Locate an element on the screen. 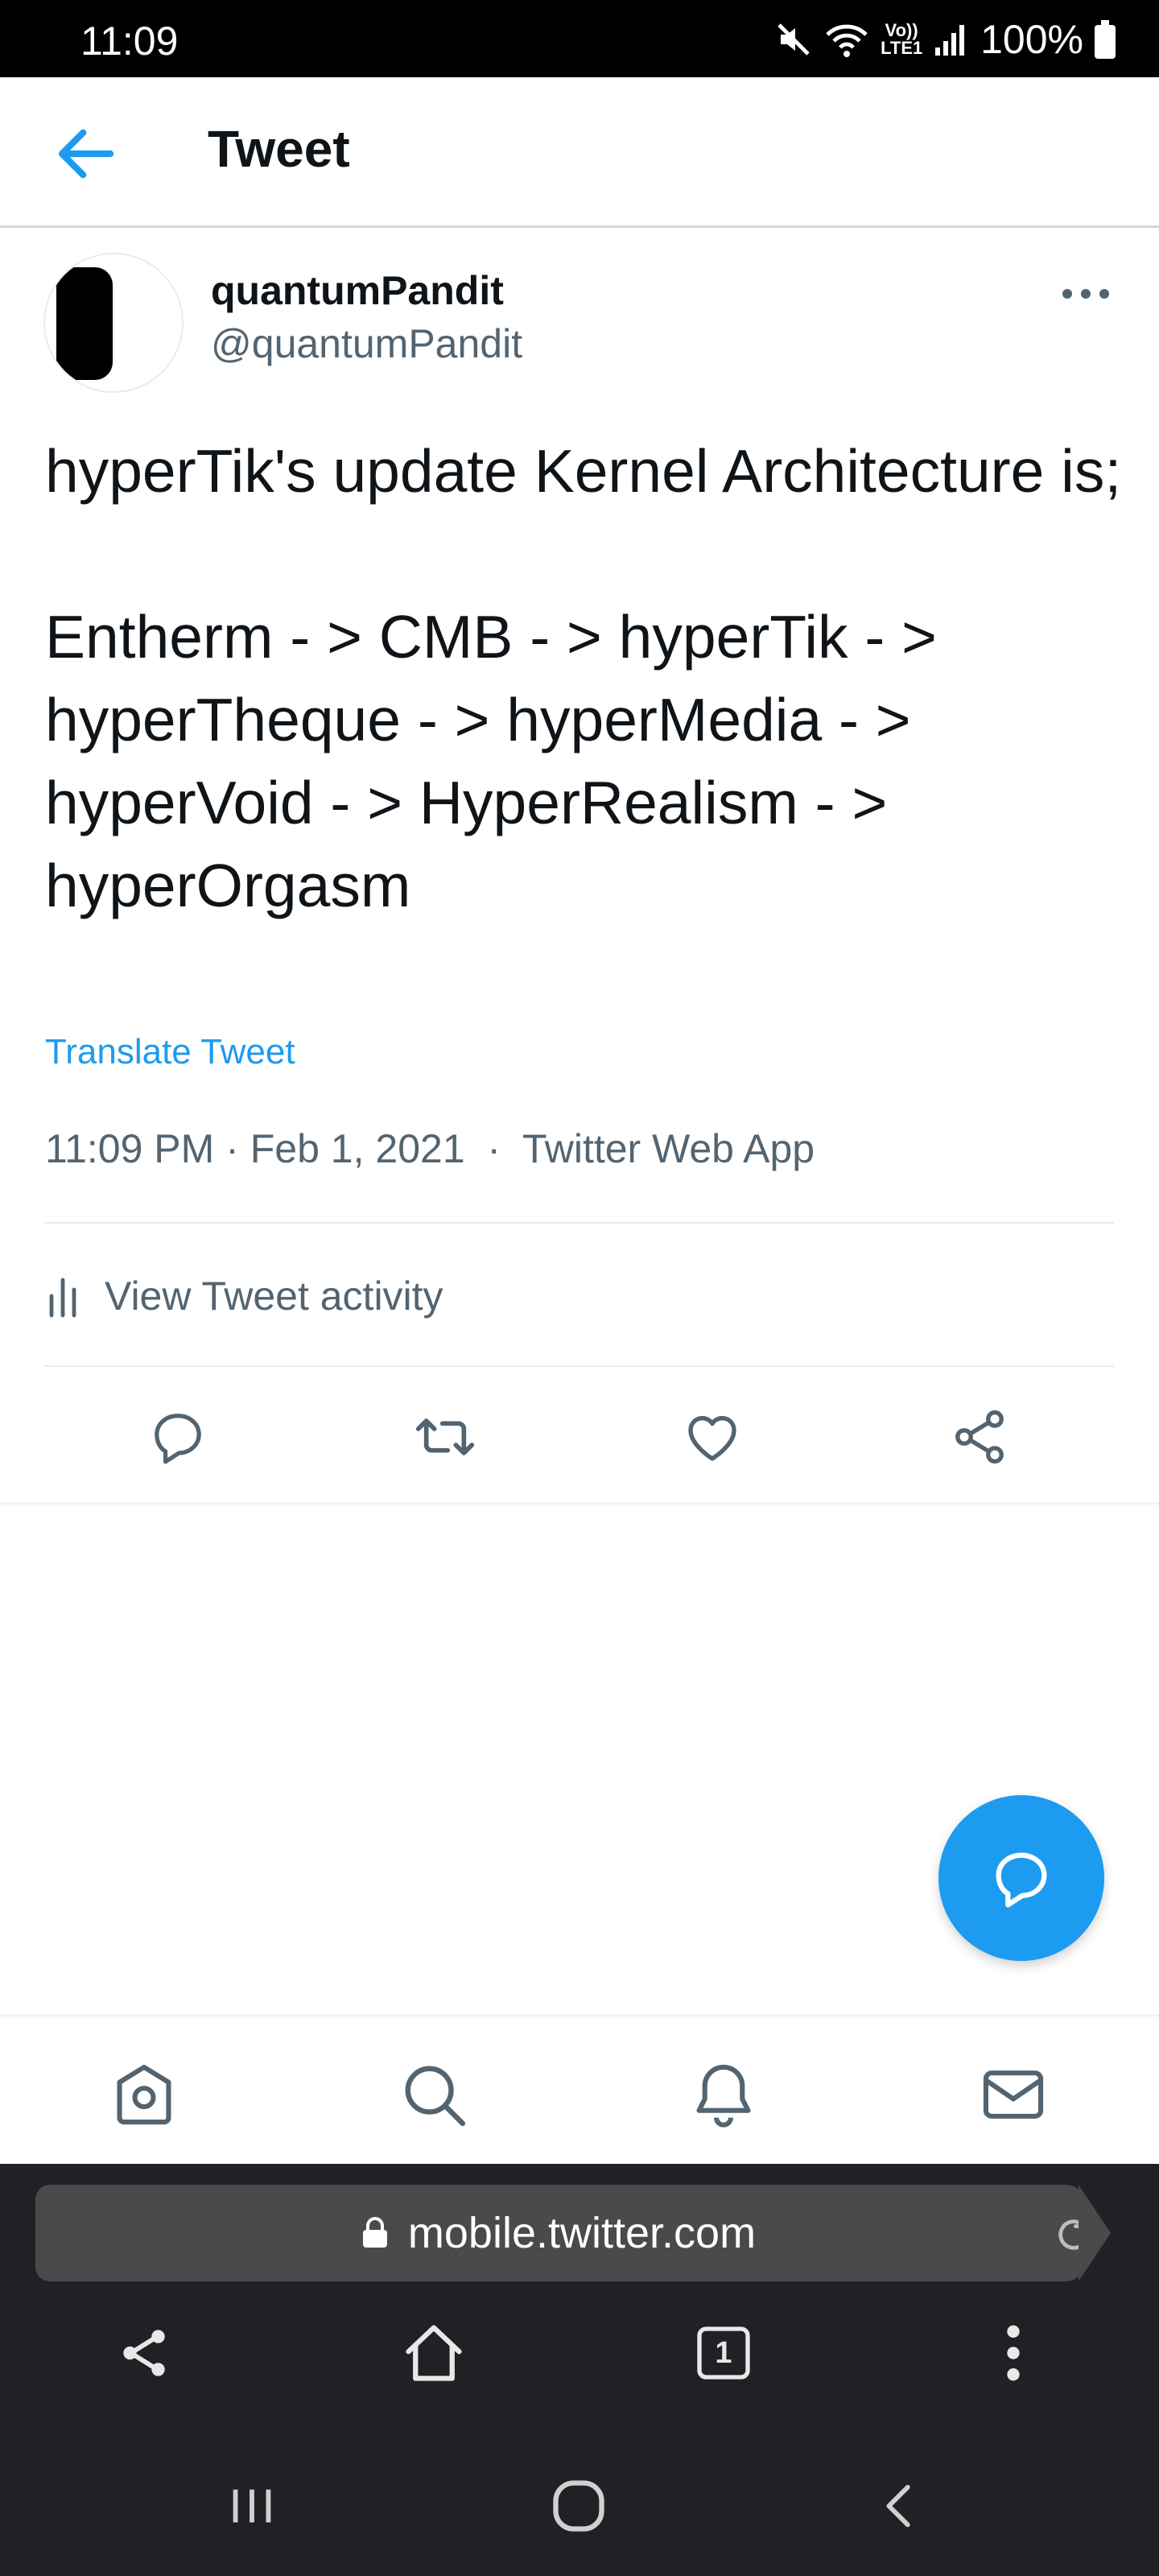  tweet-date: Feb 1, 2021 is located at coordinates (357, 1148).